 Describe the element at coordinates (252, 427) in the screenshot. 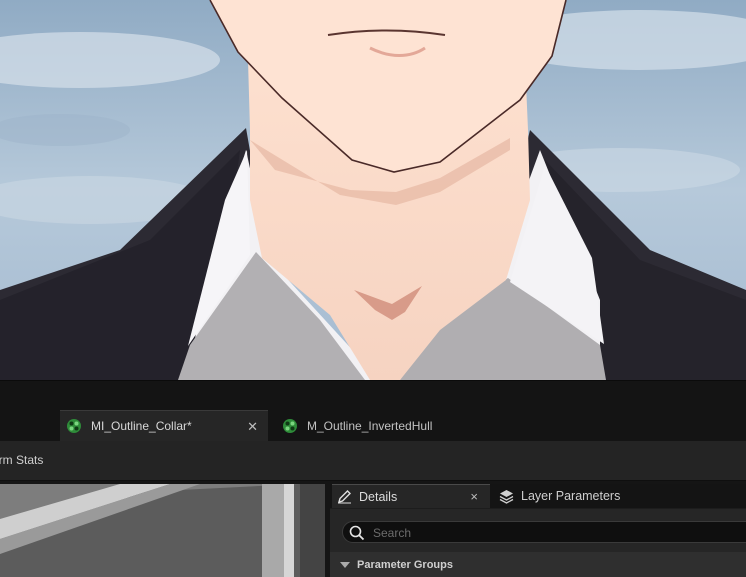

I see `close-tab-icon: ✕` at that location.